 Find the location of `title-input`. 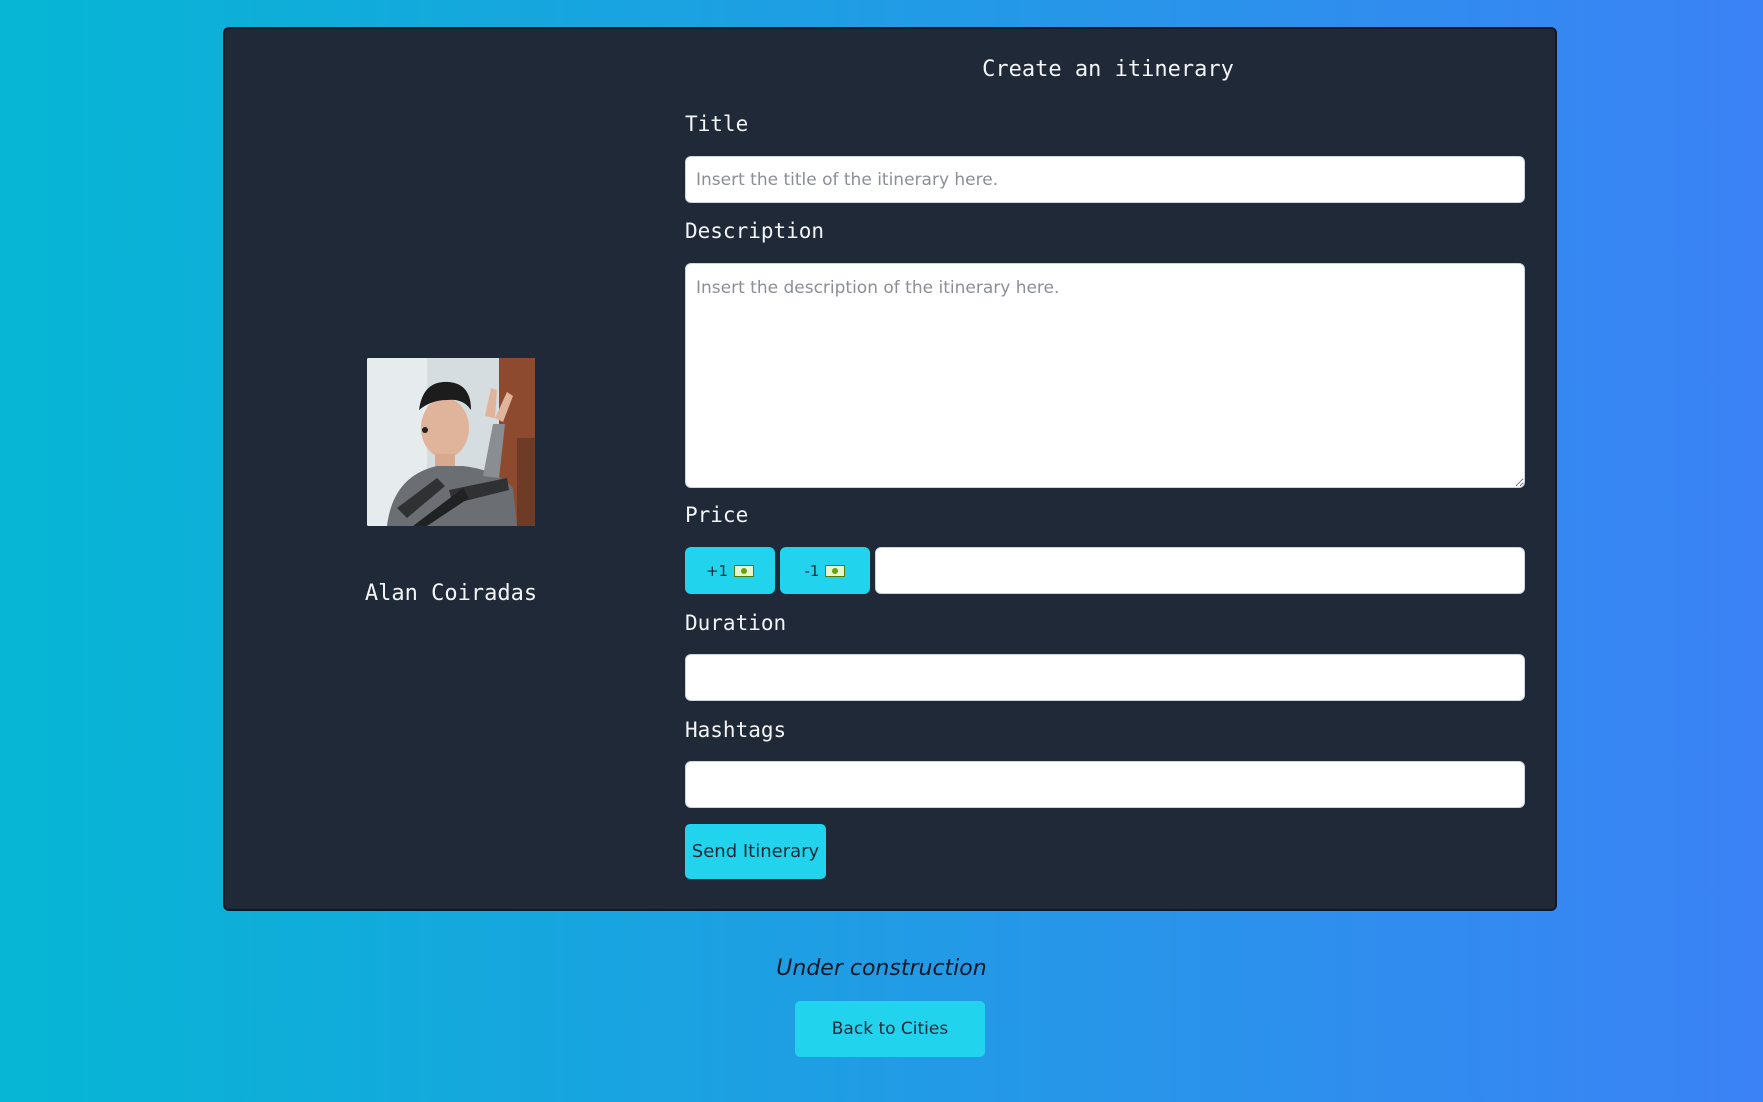

title-input is located at coordinates (1105, 179).